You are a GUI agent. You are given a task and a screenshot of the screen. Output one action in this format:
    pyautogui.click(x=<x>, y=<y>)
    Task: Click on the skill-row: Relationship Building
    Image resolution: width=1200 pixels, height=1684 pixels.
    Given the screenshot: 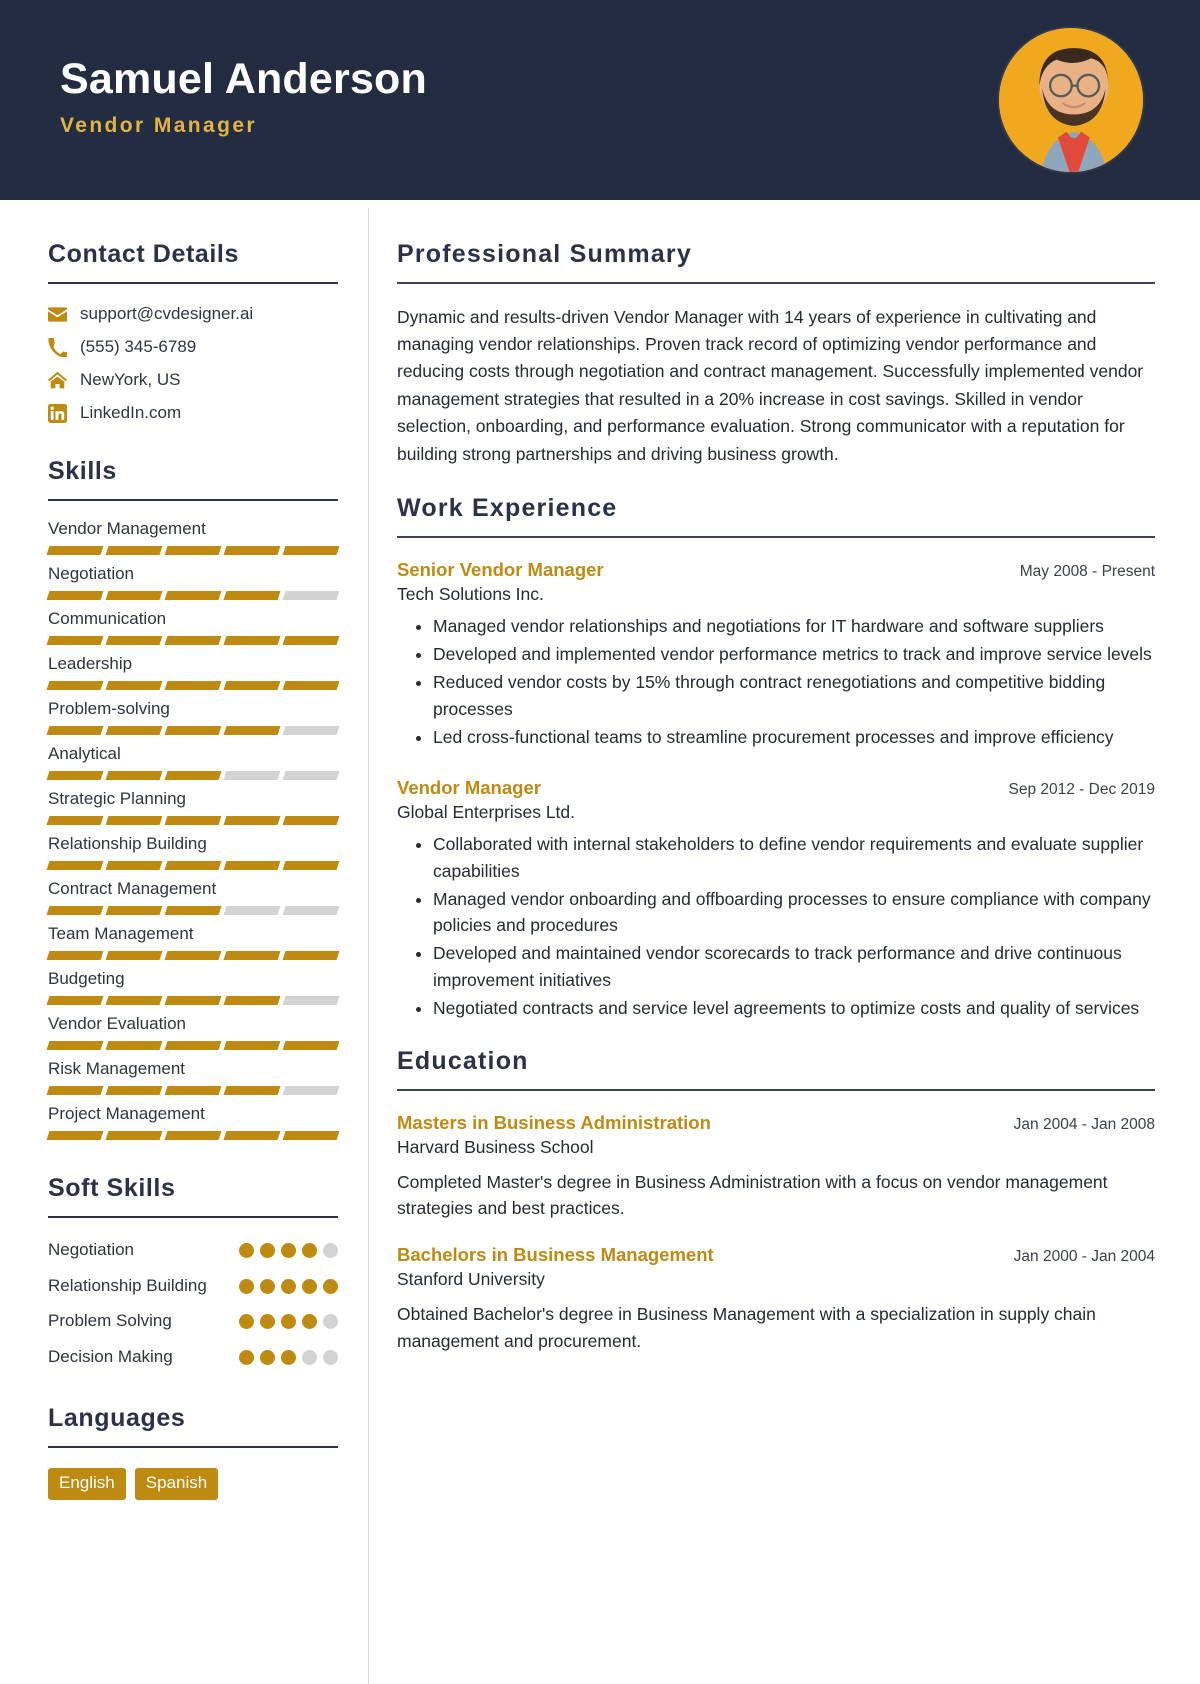 What is the action you would take?
    pyautogui.click(x=193, y=852)
    